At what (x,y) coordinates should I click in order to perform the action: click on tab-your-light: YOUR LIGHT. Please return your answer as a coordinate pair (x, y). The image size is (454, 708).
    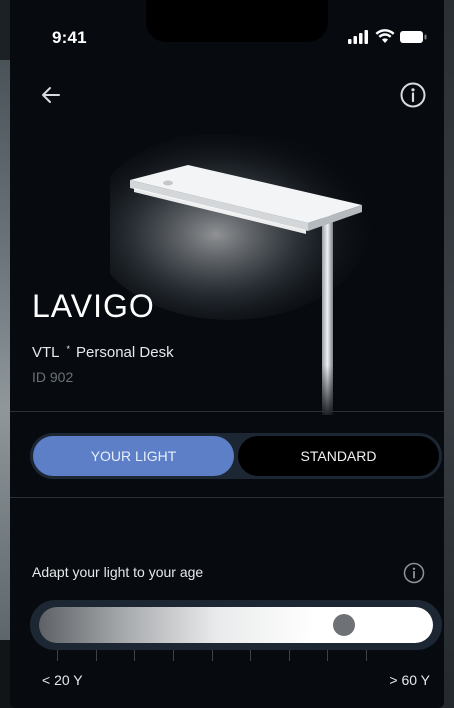
    Looking at the image, I should click on (133, 456).